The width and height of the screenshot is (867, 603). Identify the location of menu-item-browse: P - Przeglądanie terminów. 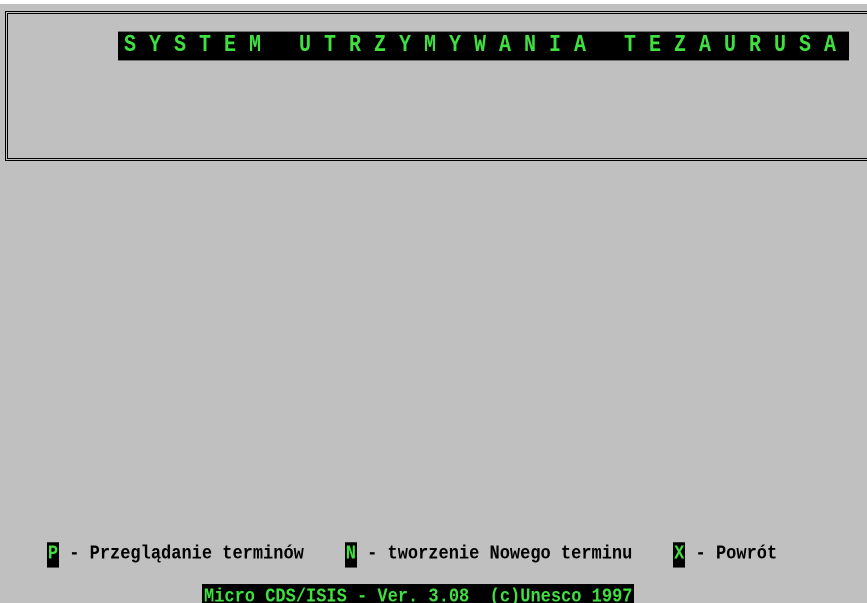
(175, 555).